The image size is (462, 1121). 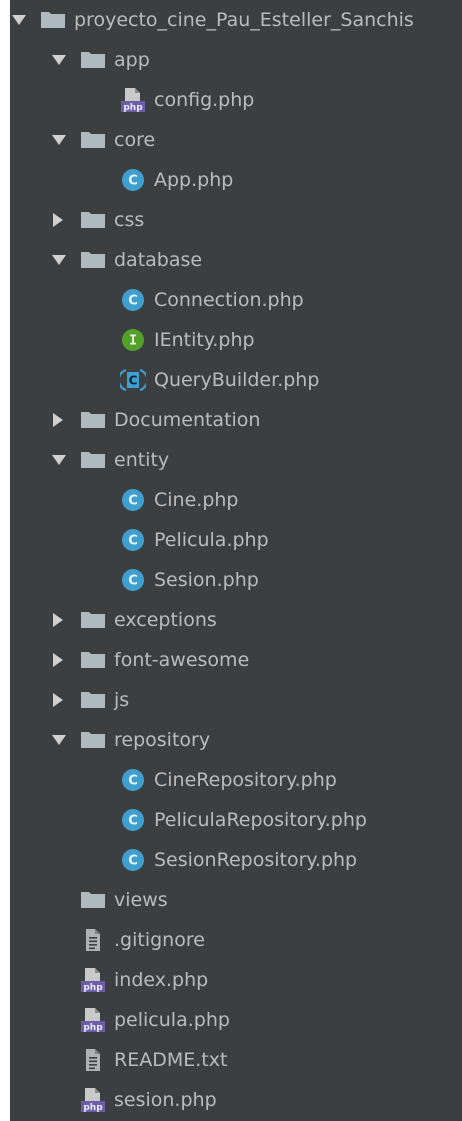 I want to click on tree-item-app: app, so click(x=236, y=60).